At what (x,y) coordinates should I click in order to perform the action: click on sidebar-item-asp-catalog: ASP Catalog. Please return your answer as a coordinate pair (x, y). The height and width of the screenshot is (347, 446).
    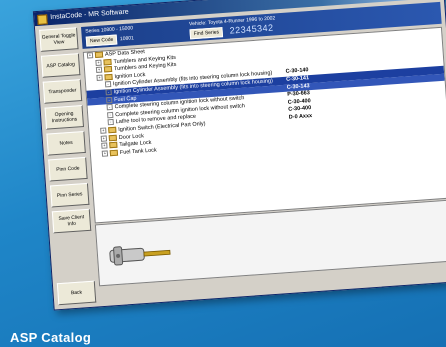
    Looking at the image, I should click on (60, 65).